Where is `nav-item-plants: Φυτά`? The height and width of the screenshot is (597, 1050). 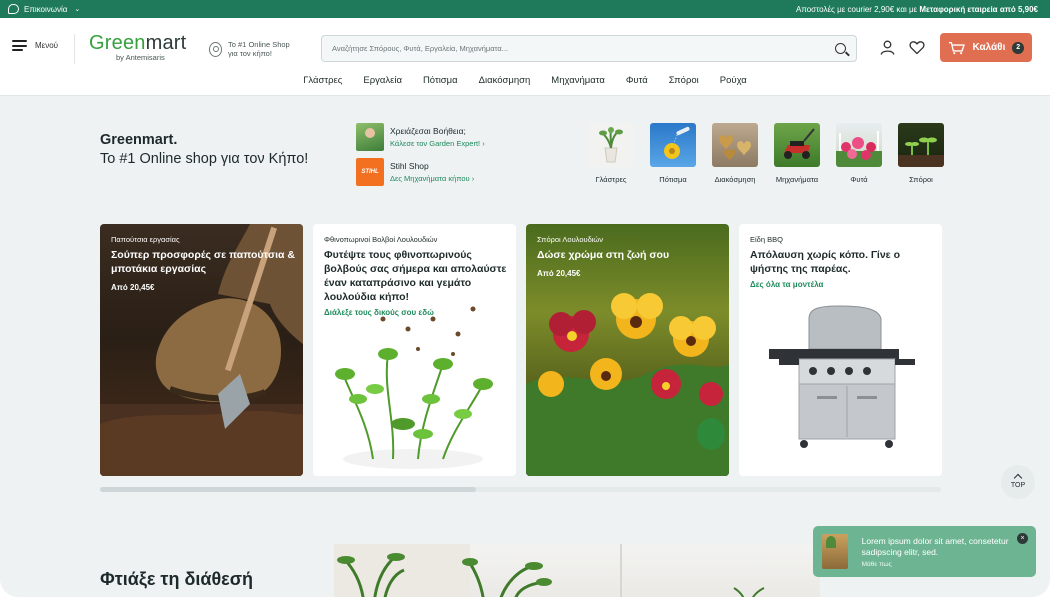
nav-item-plants: Φυτά is located at coordinates (637, 80).